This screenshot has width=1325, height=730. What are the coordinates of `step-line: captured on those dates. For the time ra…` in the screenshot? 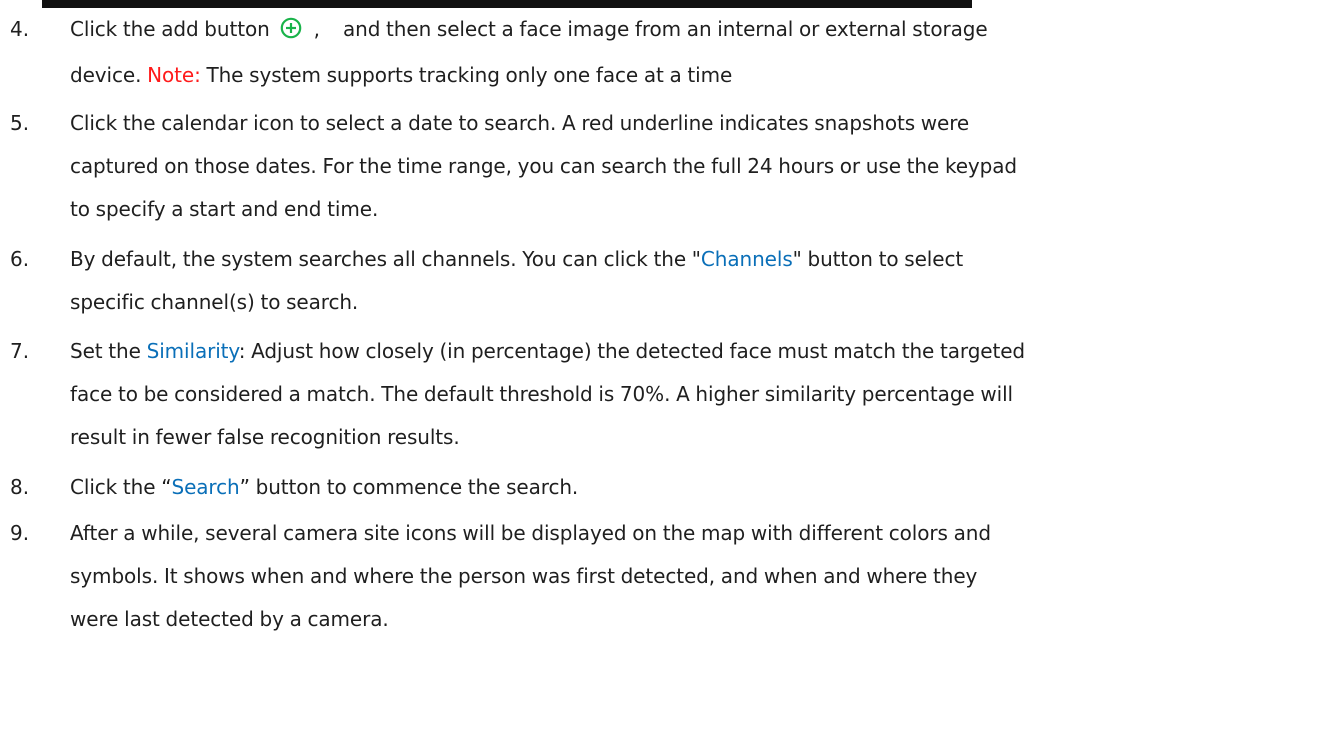 It's located at (543, 166).